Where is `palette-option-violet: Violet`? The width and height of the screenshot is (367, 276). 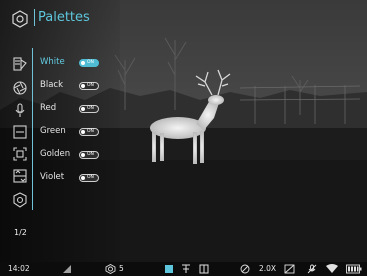
palette-option-violet: Violet is located at coordinates (52, 177).